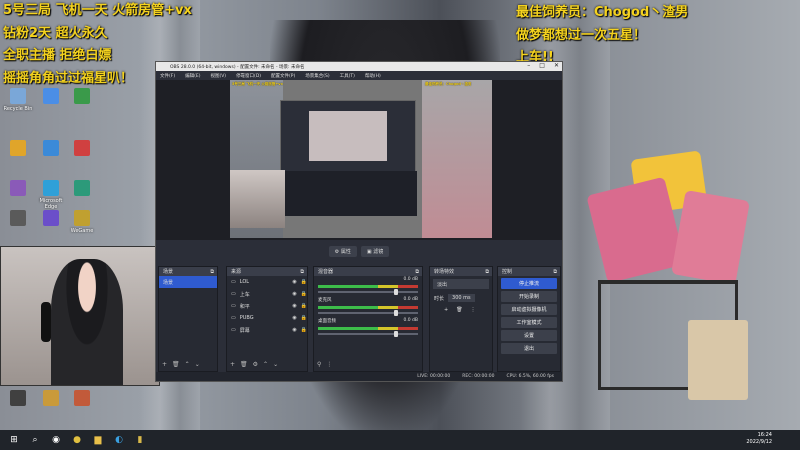 This screenshot has width=800, height=450. Describe the element at coordinates (267, 294) in the screenshot. I see `source-item: ▭ 上车 ◉ 🔒` at that location.